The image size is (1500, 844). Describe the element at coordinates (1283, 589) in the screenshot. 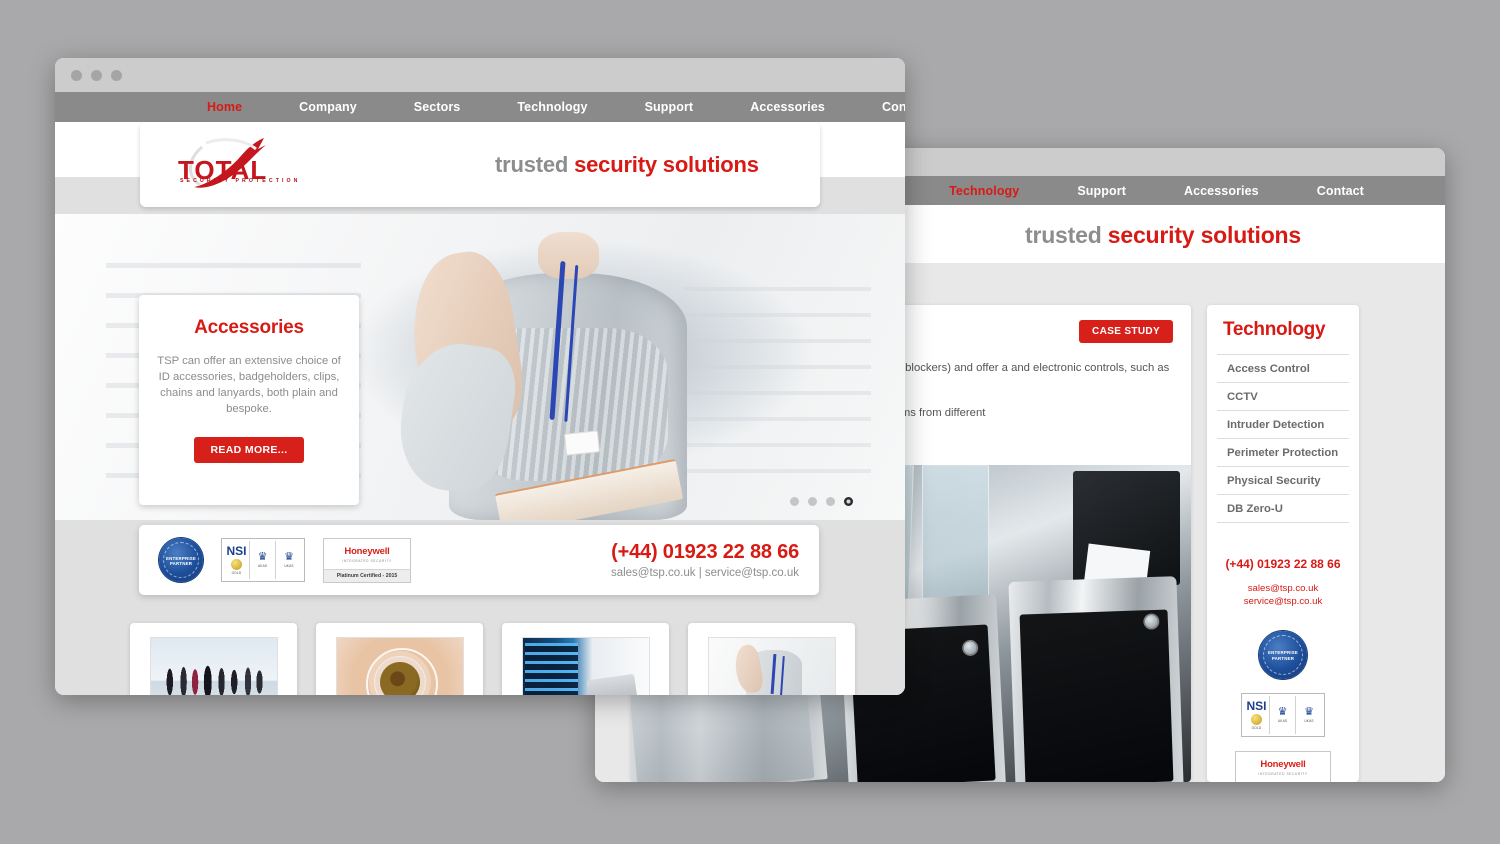

I see `sidebar-email-sales: sales@tsp.co.uk` at that location.